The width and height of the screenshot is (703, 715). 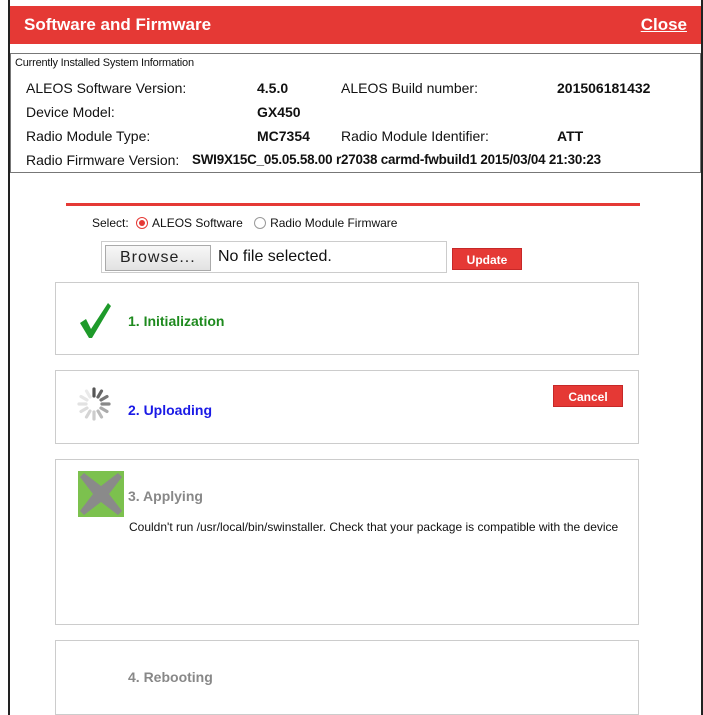 What do you see at coordinates (70, 112) in the screenshot?
I see `device-model-label: Device Model:` at bounding box center [70, 112].